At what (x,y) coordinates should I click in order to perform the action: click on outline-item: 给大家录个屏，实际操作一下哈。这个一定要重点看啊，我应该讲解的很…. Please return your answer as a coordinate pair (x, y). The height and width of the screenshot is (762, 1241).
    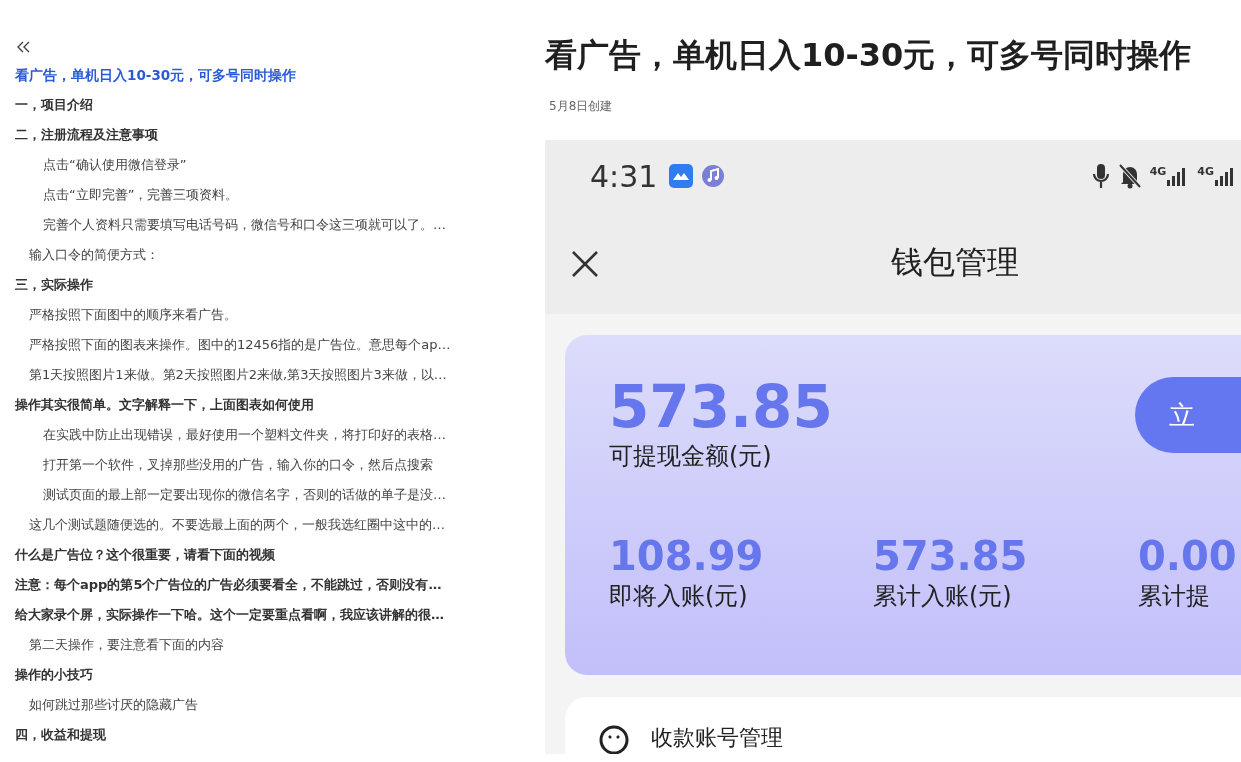
    Looking at the image, I should click on (229, 615).